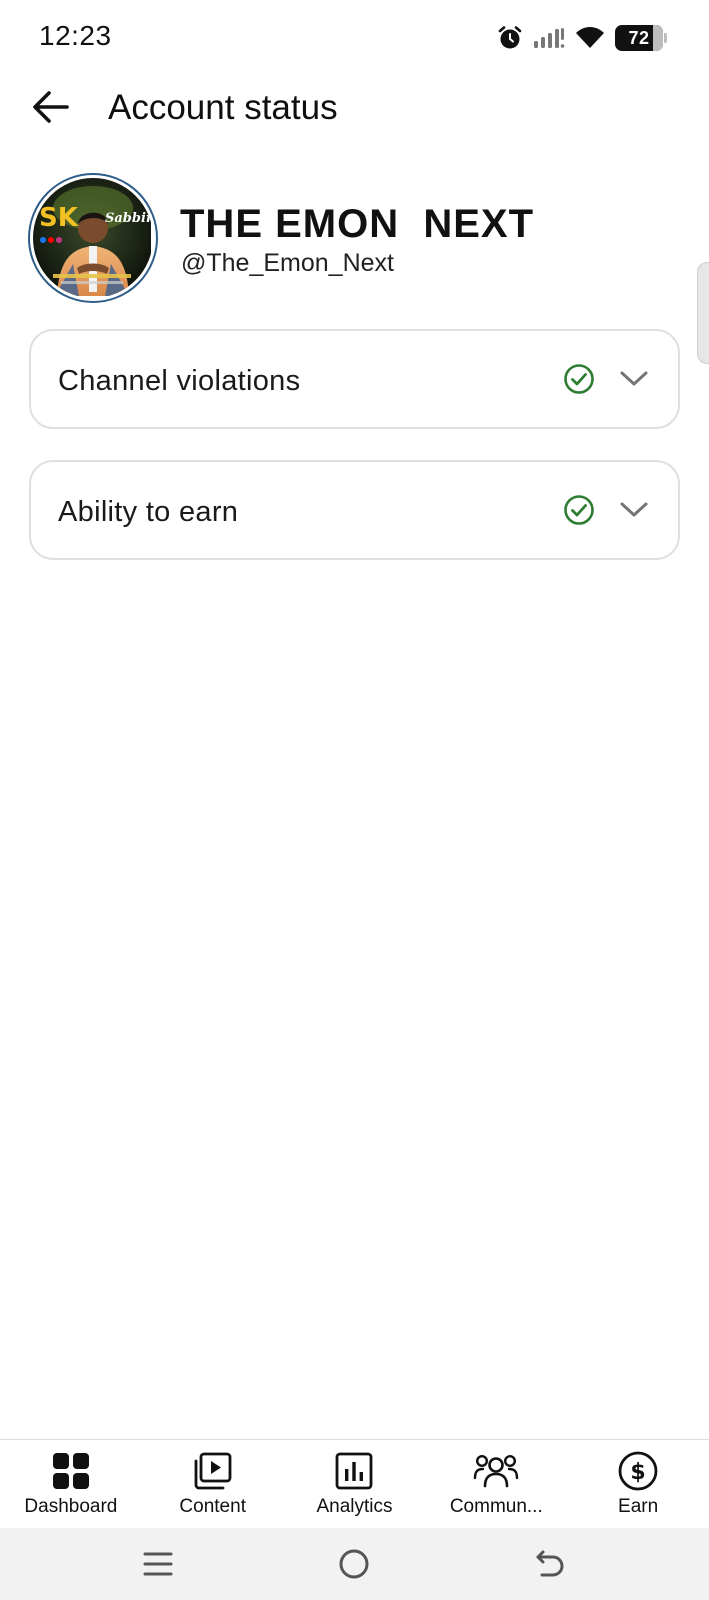  Describe the element at coordinates (354, 1471) in the screenshot. I see `analytics-icon` at that location.